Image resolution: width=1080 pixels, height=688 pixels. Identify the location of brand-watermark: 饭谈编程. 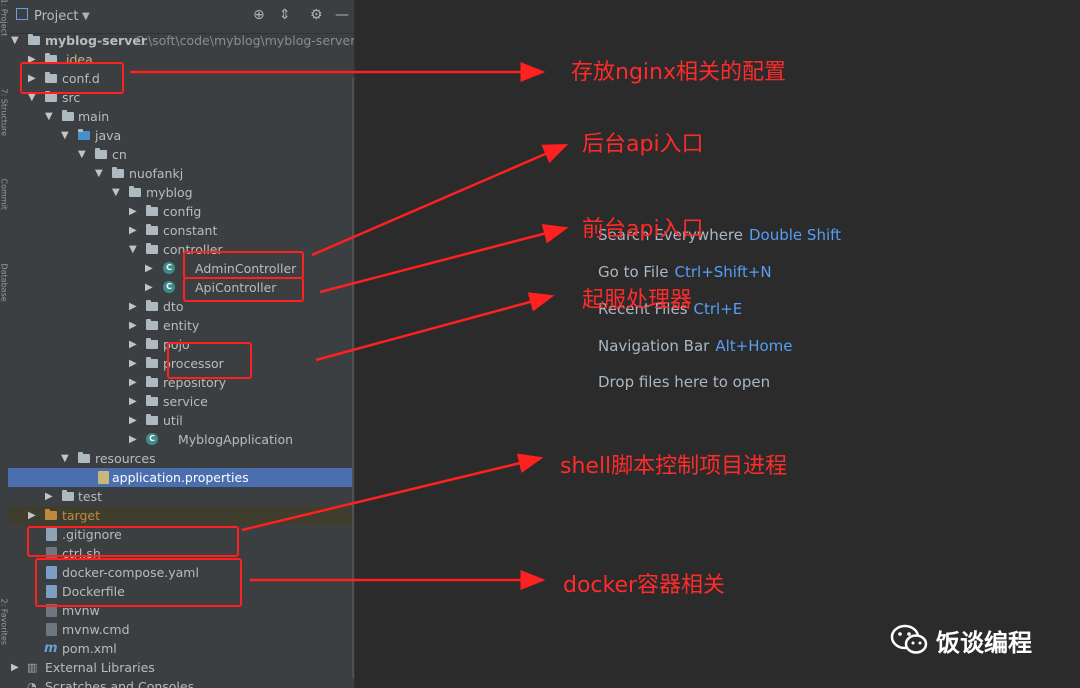
(961, 640).